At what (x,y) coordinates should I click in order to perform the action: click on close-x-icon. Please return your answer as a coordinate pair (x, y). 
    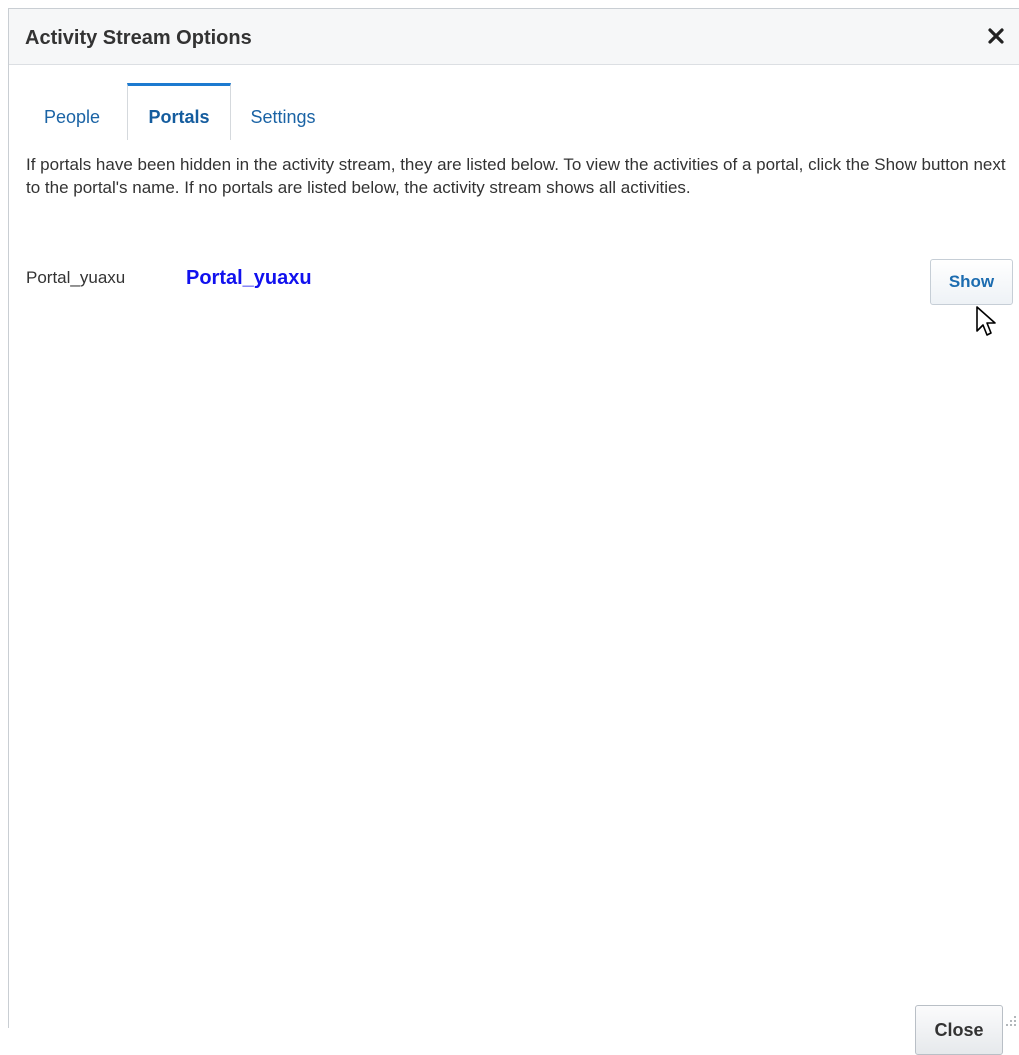
    Looking at the image, I should click on (996, 36).